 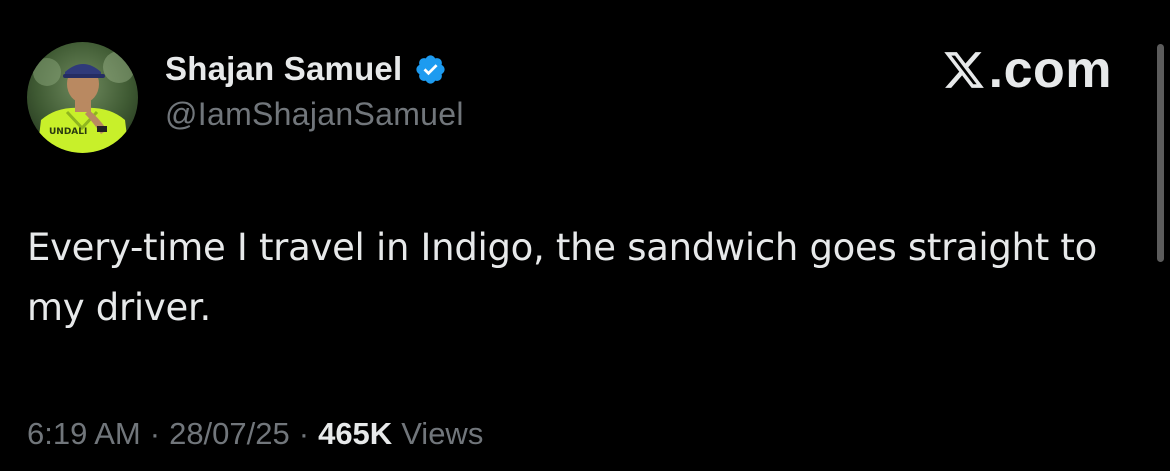 I want to click on x-com-brand: .com, so click(x=1027, y=70).